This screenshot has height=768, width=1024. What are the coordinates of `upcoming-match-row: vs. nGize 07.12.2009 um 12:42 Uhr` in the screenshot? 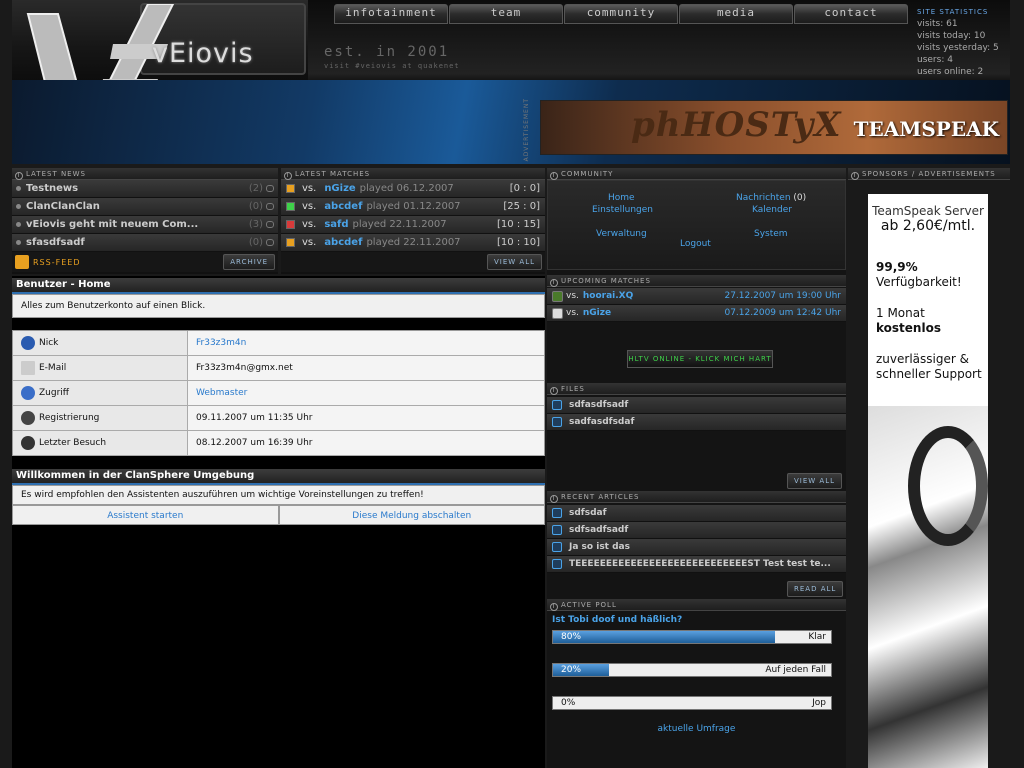 It's located at (696, 313).